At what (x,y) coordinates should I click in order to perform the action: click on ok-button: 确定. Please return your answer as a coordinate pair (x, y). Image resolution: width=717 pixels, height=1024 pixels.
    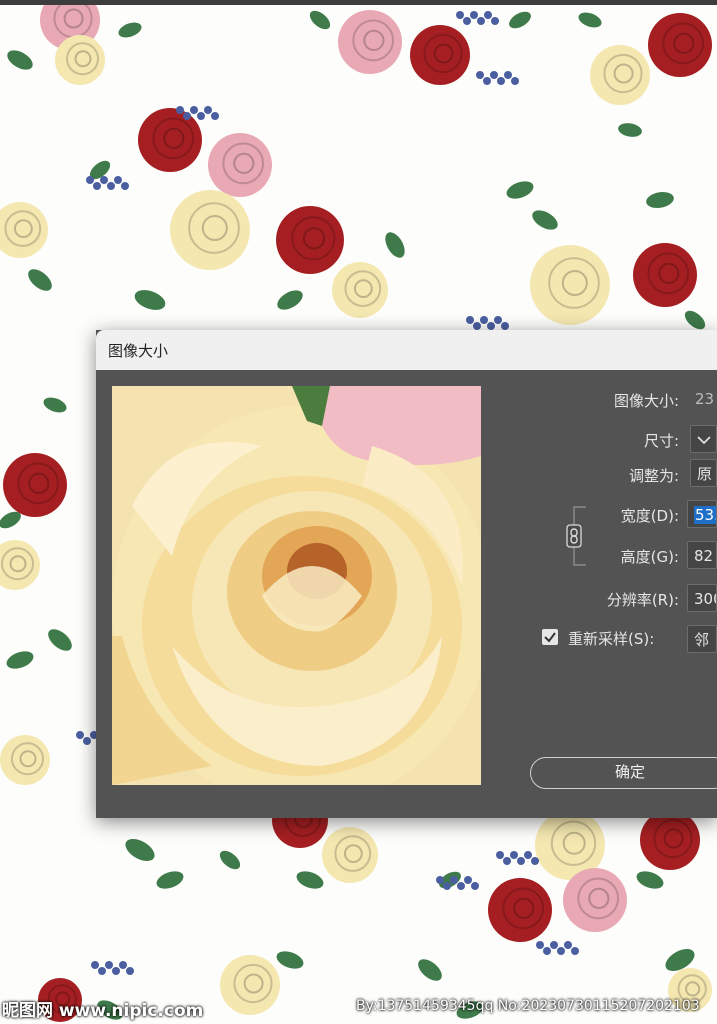
    Looking at the image, I should click on (623, 773).